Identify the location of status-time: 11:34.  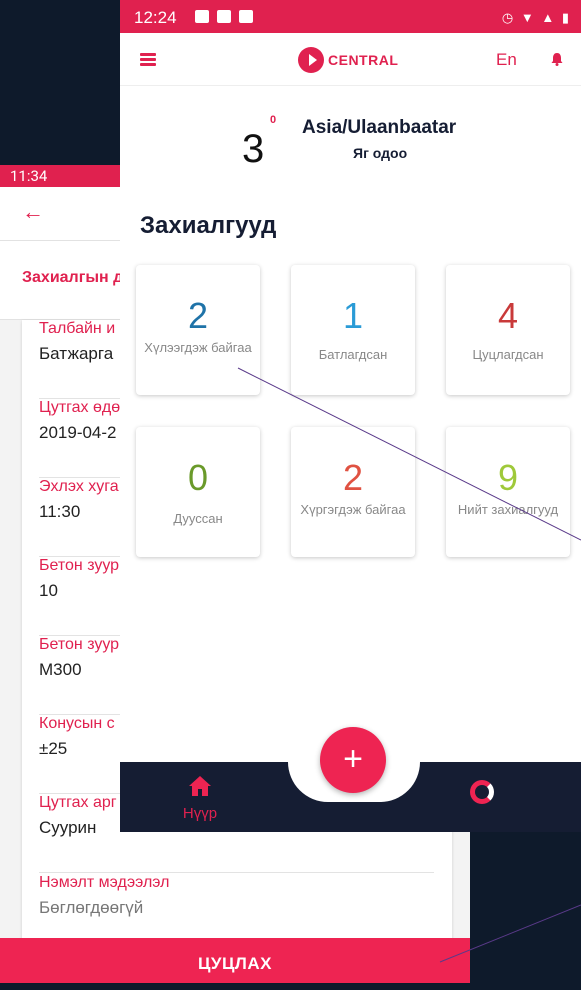
(29, 176).